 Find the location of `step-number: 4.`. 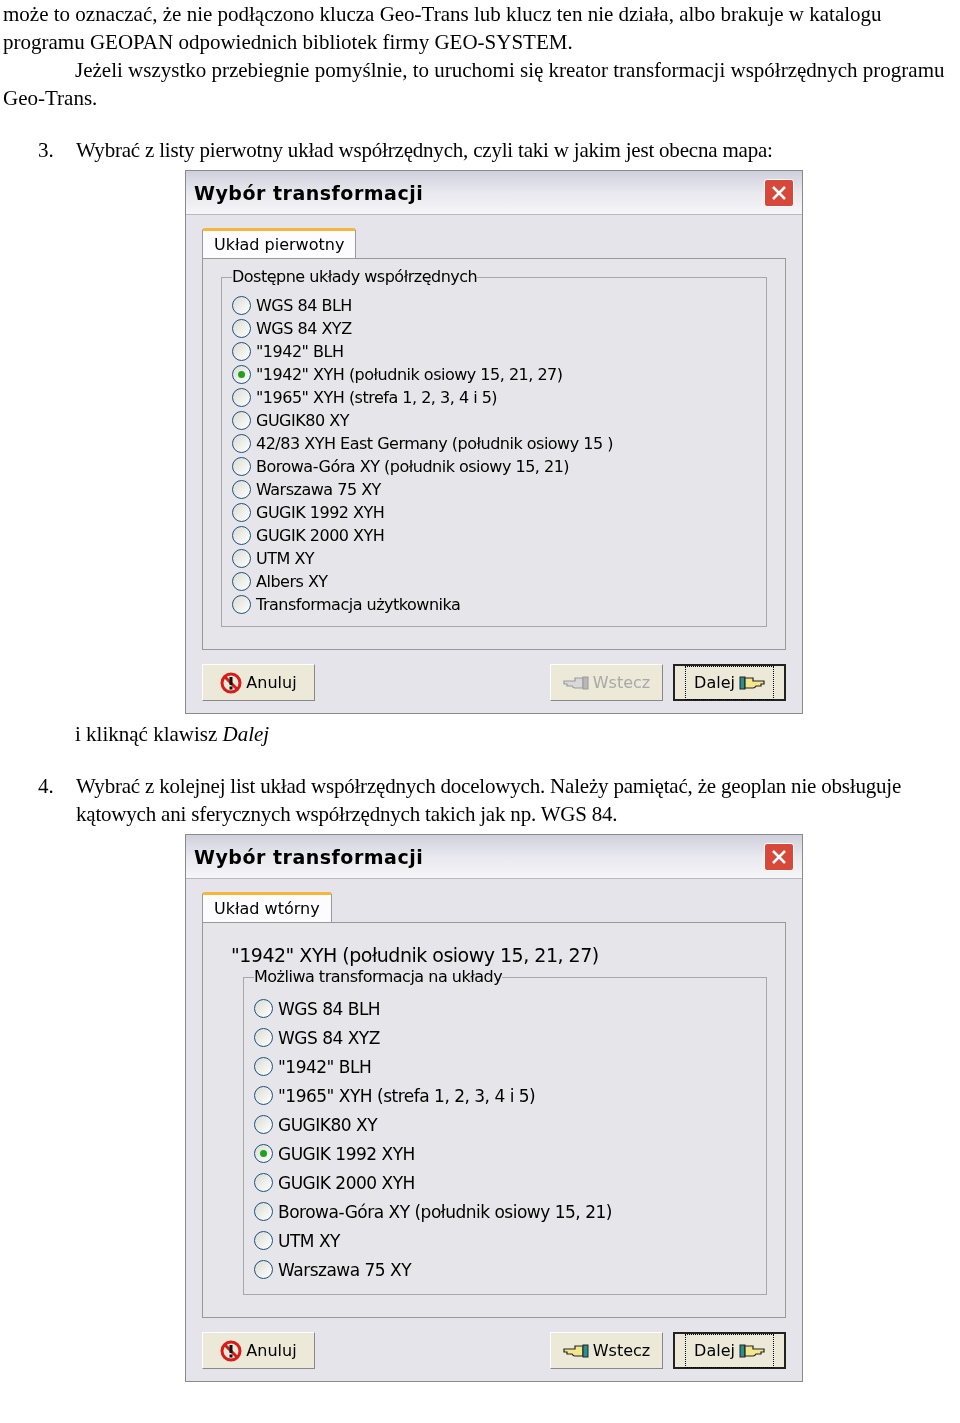

step-number: 4. is located at coordinates (46, 786).